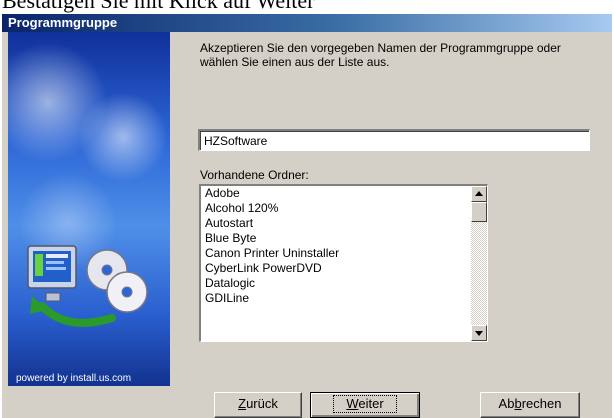 The image size is (614, 418). I want to click on scroll-down-button, so click(479, 333).